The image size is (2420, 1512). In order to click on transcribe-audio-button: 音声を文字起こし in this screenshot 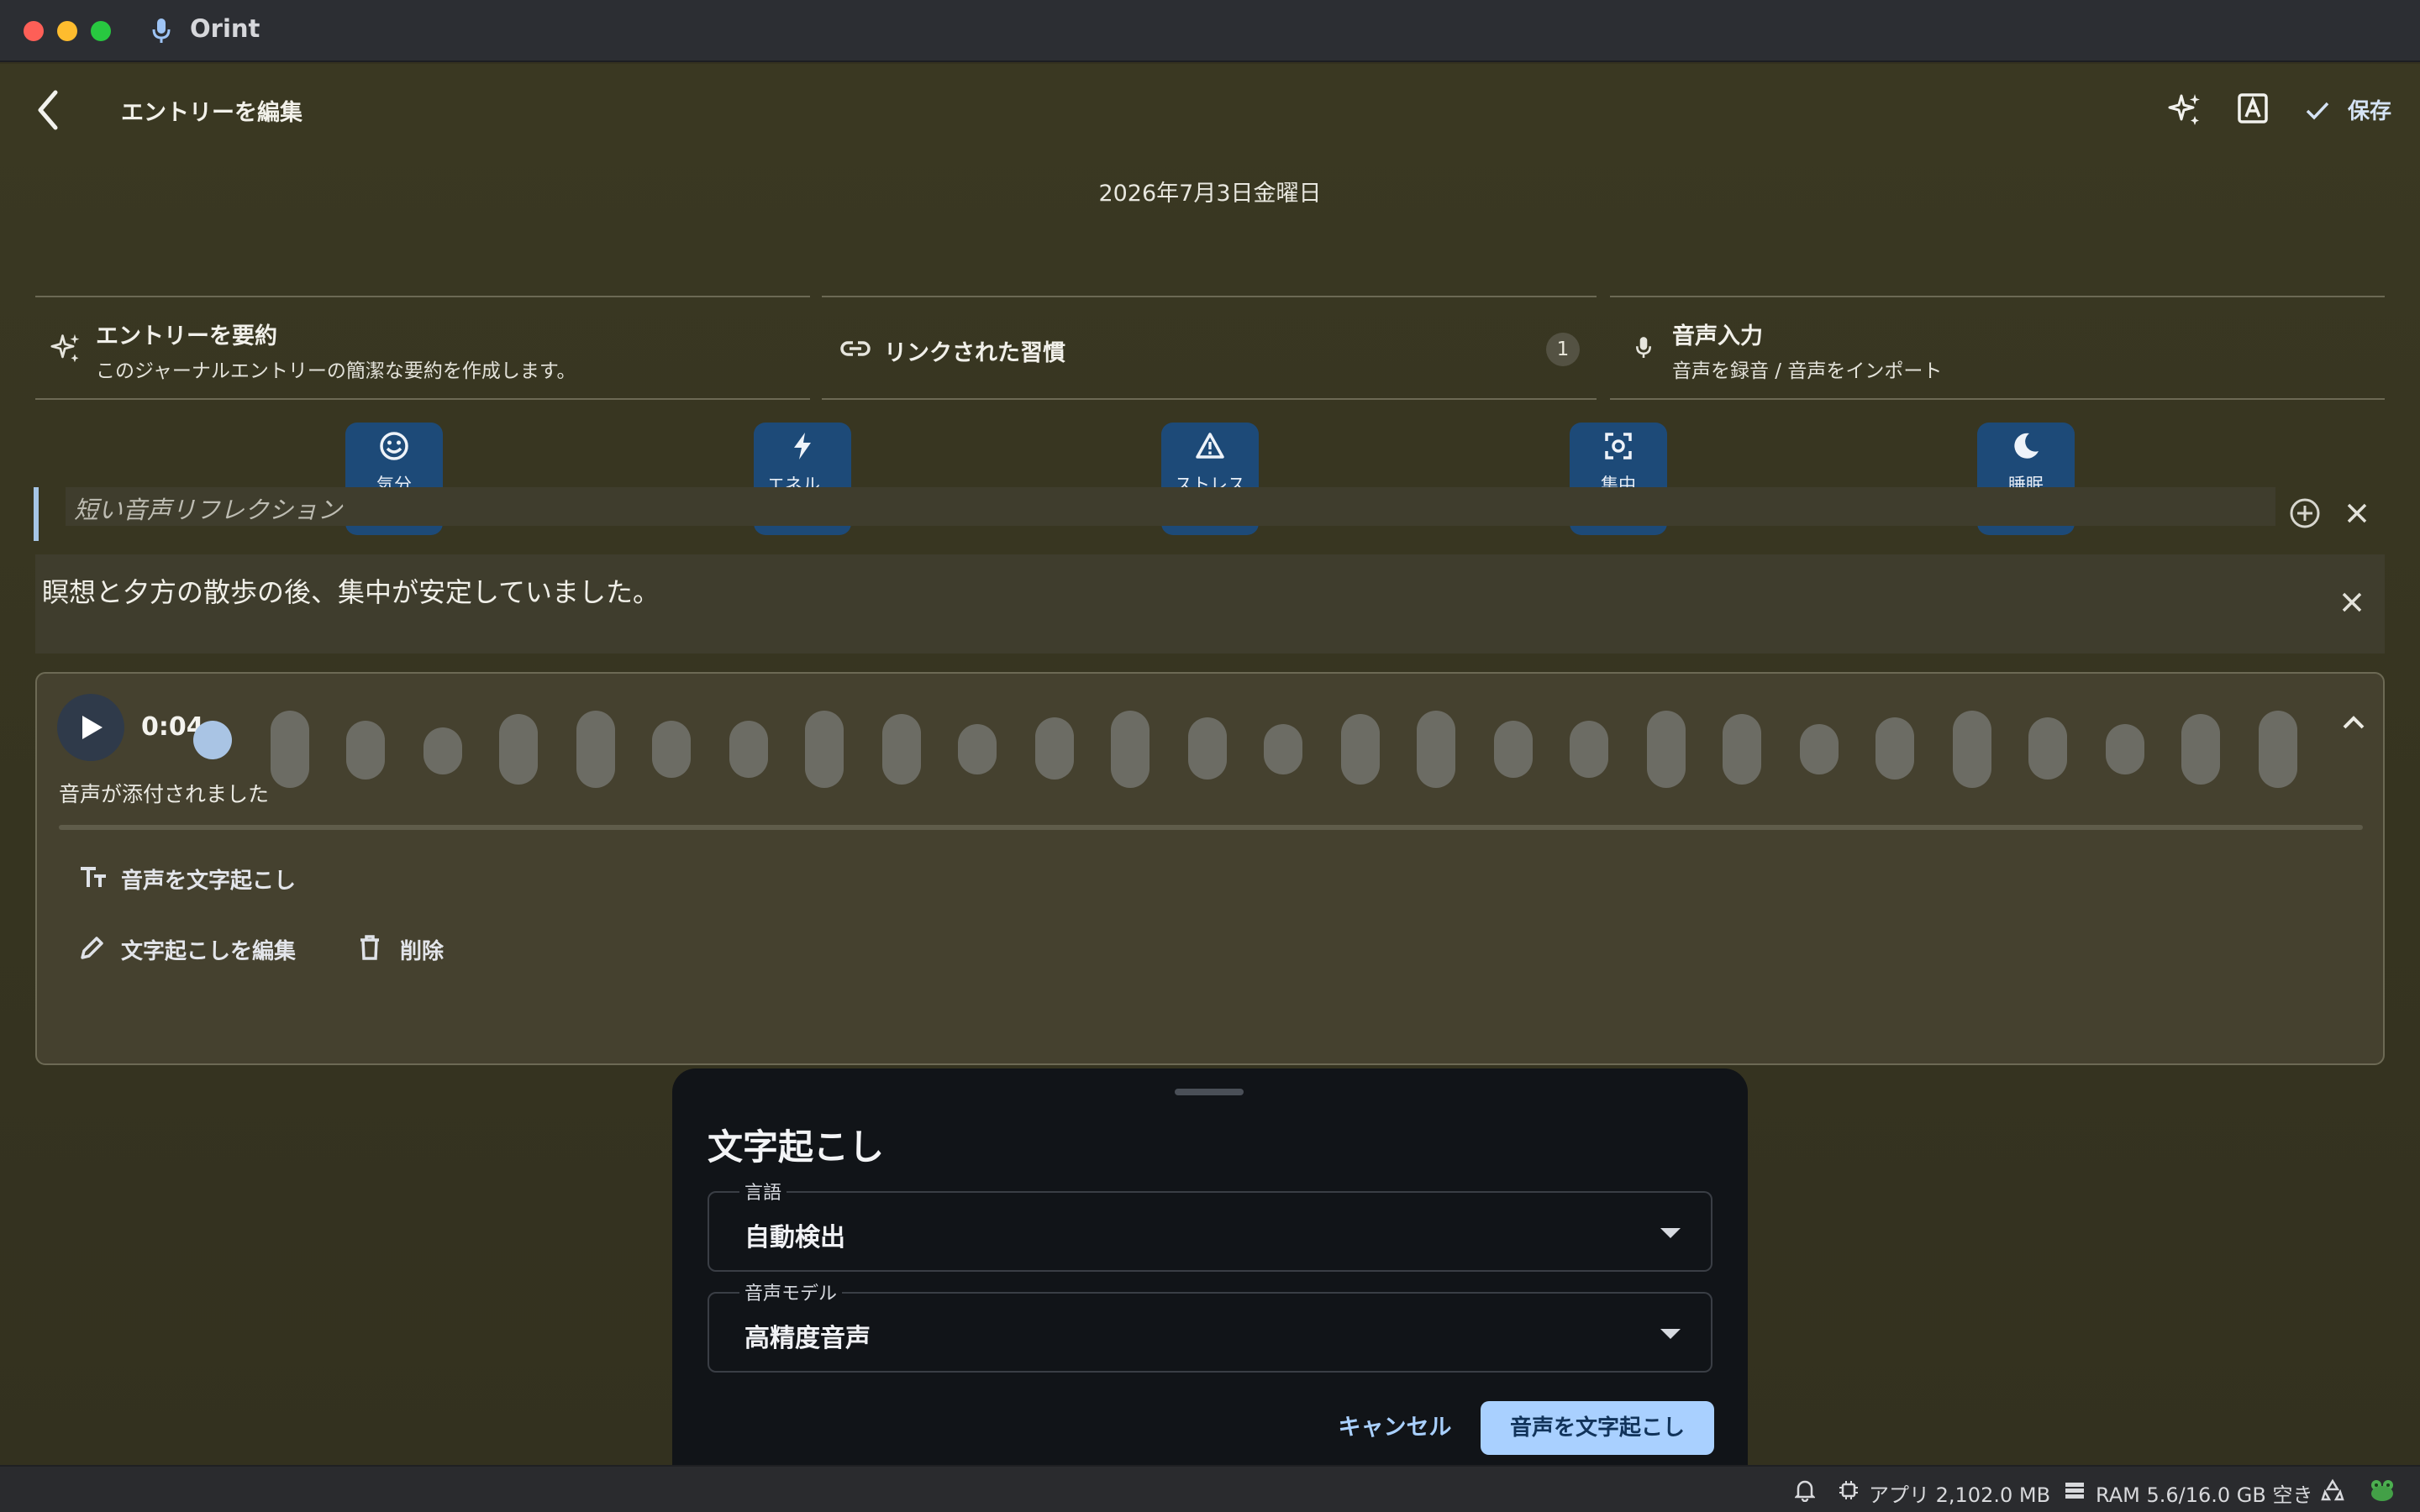, I will do `click(205, 878)`.